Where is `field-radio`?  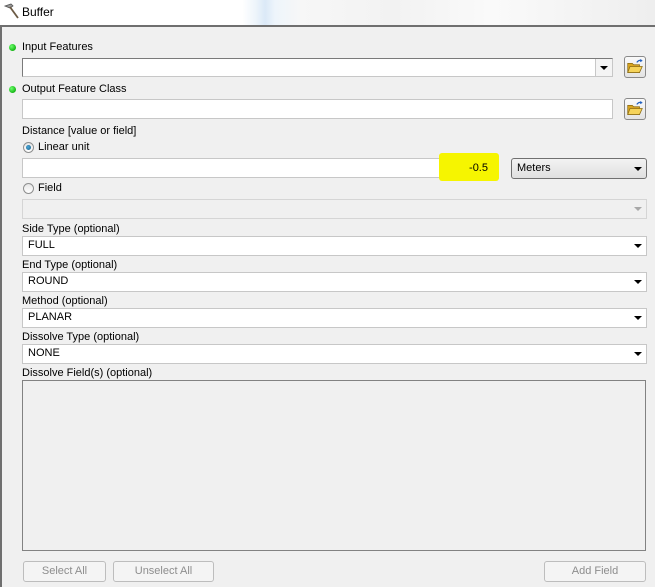
field-radio is located at coordinates (28, 188).